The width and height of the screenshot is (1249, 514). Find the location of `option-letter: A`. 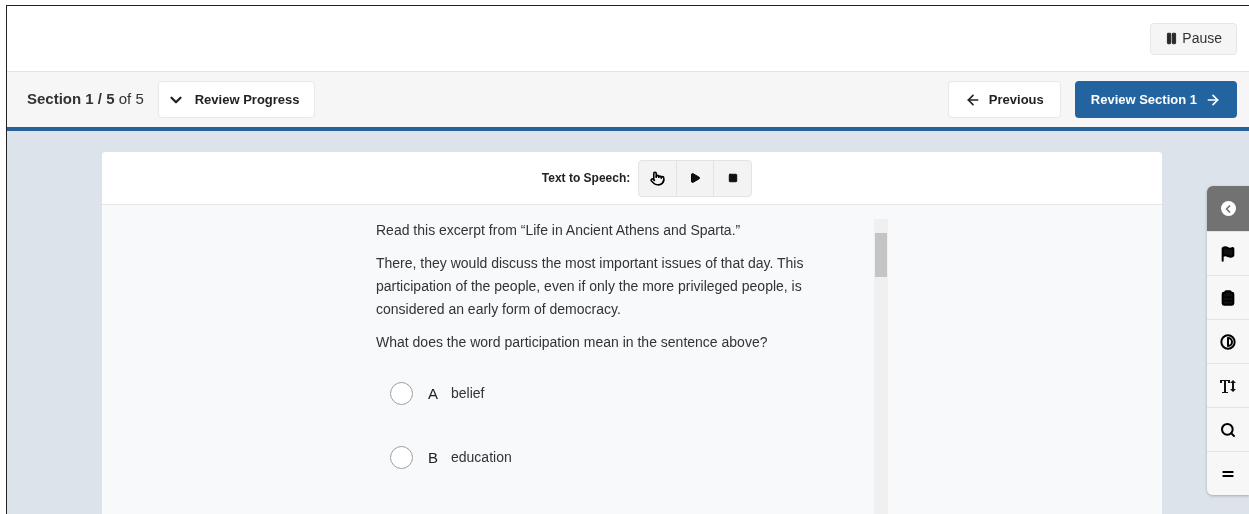

option-letter: A is located at coordinates (433, 394).